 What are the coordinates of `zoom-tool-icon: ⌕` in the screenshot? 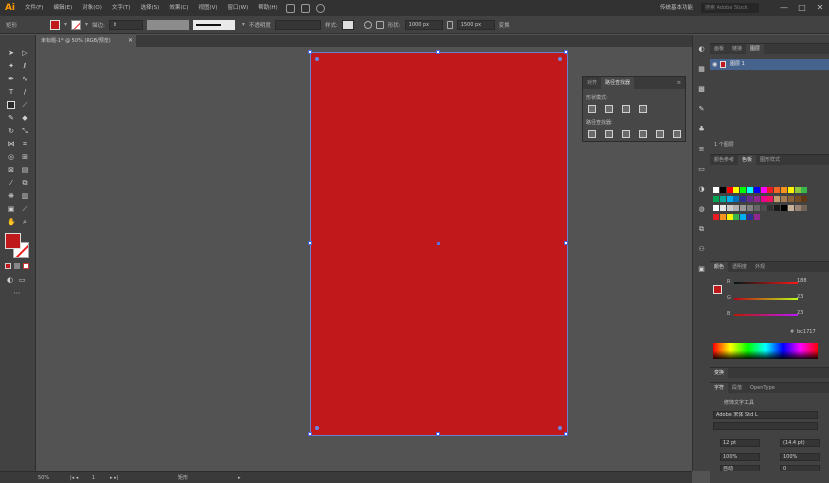 It's located at (25, 222).